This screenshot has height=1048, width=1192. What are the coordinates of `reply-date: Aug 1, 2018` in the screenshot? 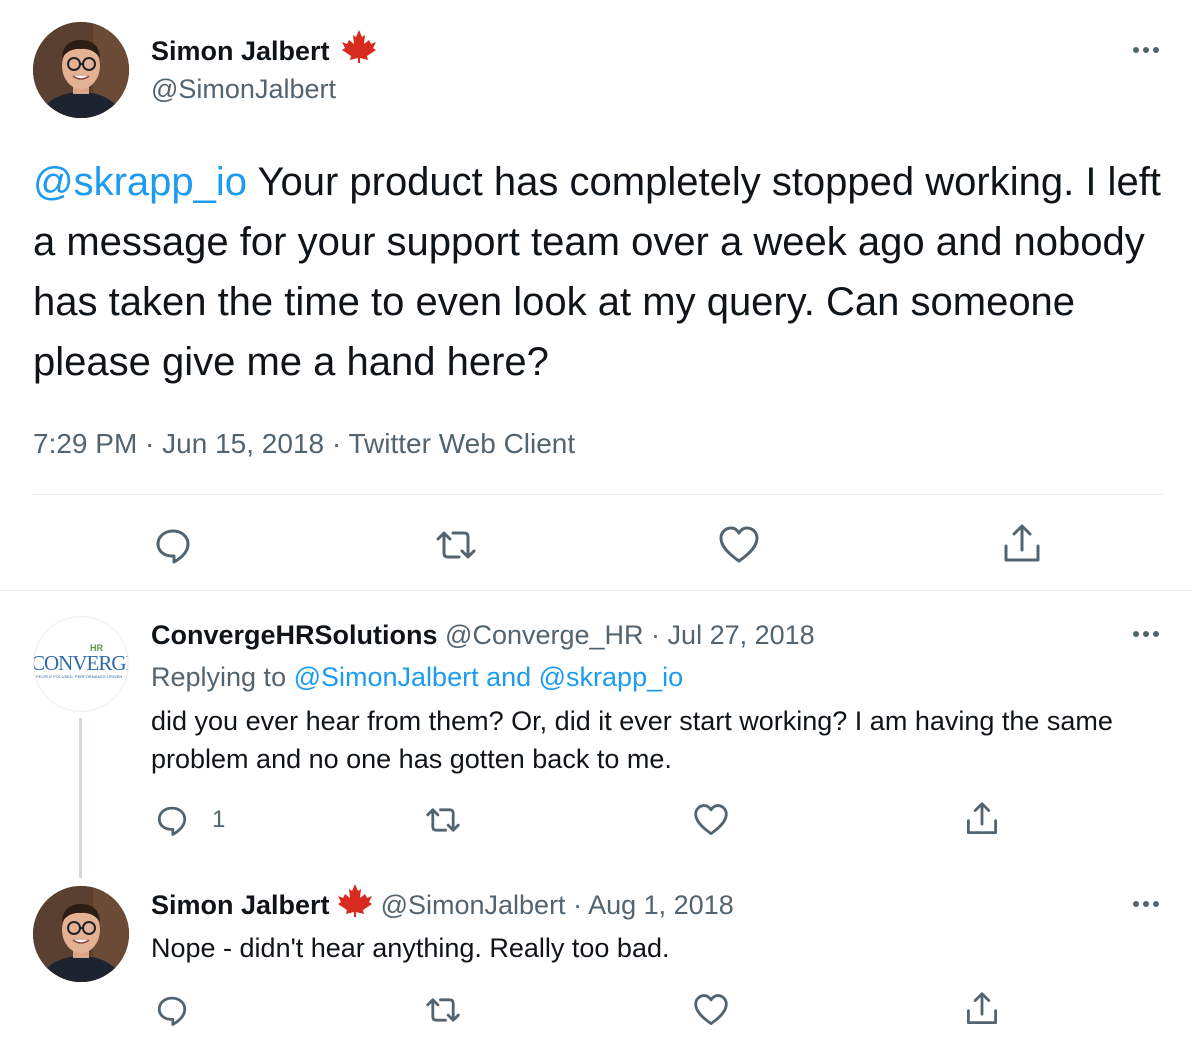 It's located at (661, 905).